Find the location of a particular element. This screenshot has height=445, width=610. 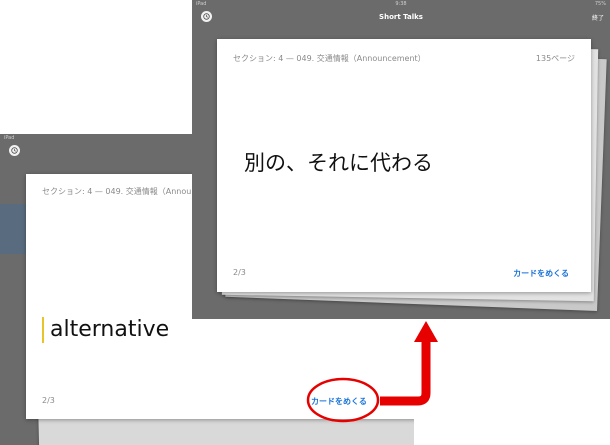

clock-time: 9:38 is located at coordinates (401, 4).